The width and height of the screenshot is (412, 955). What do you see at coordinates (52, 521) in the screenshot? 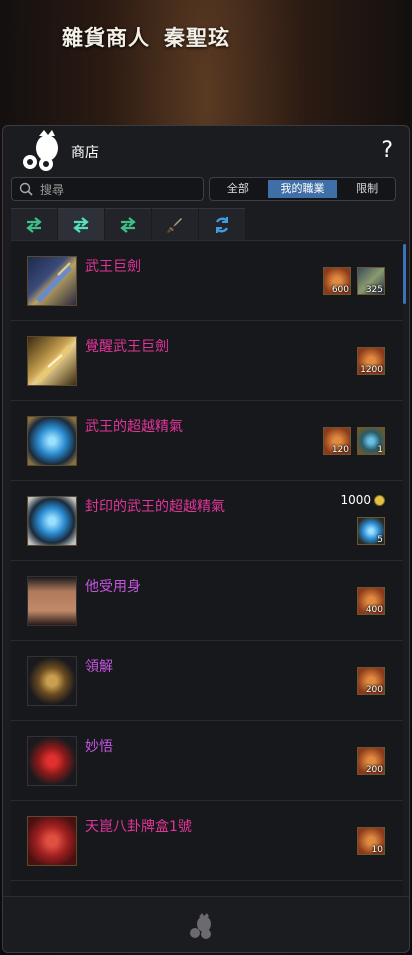
I see `sealed-blue-orb-icon` at bounding box center [52, 521].